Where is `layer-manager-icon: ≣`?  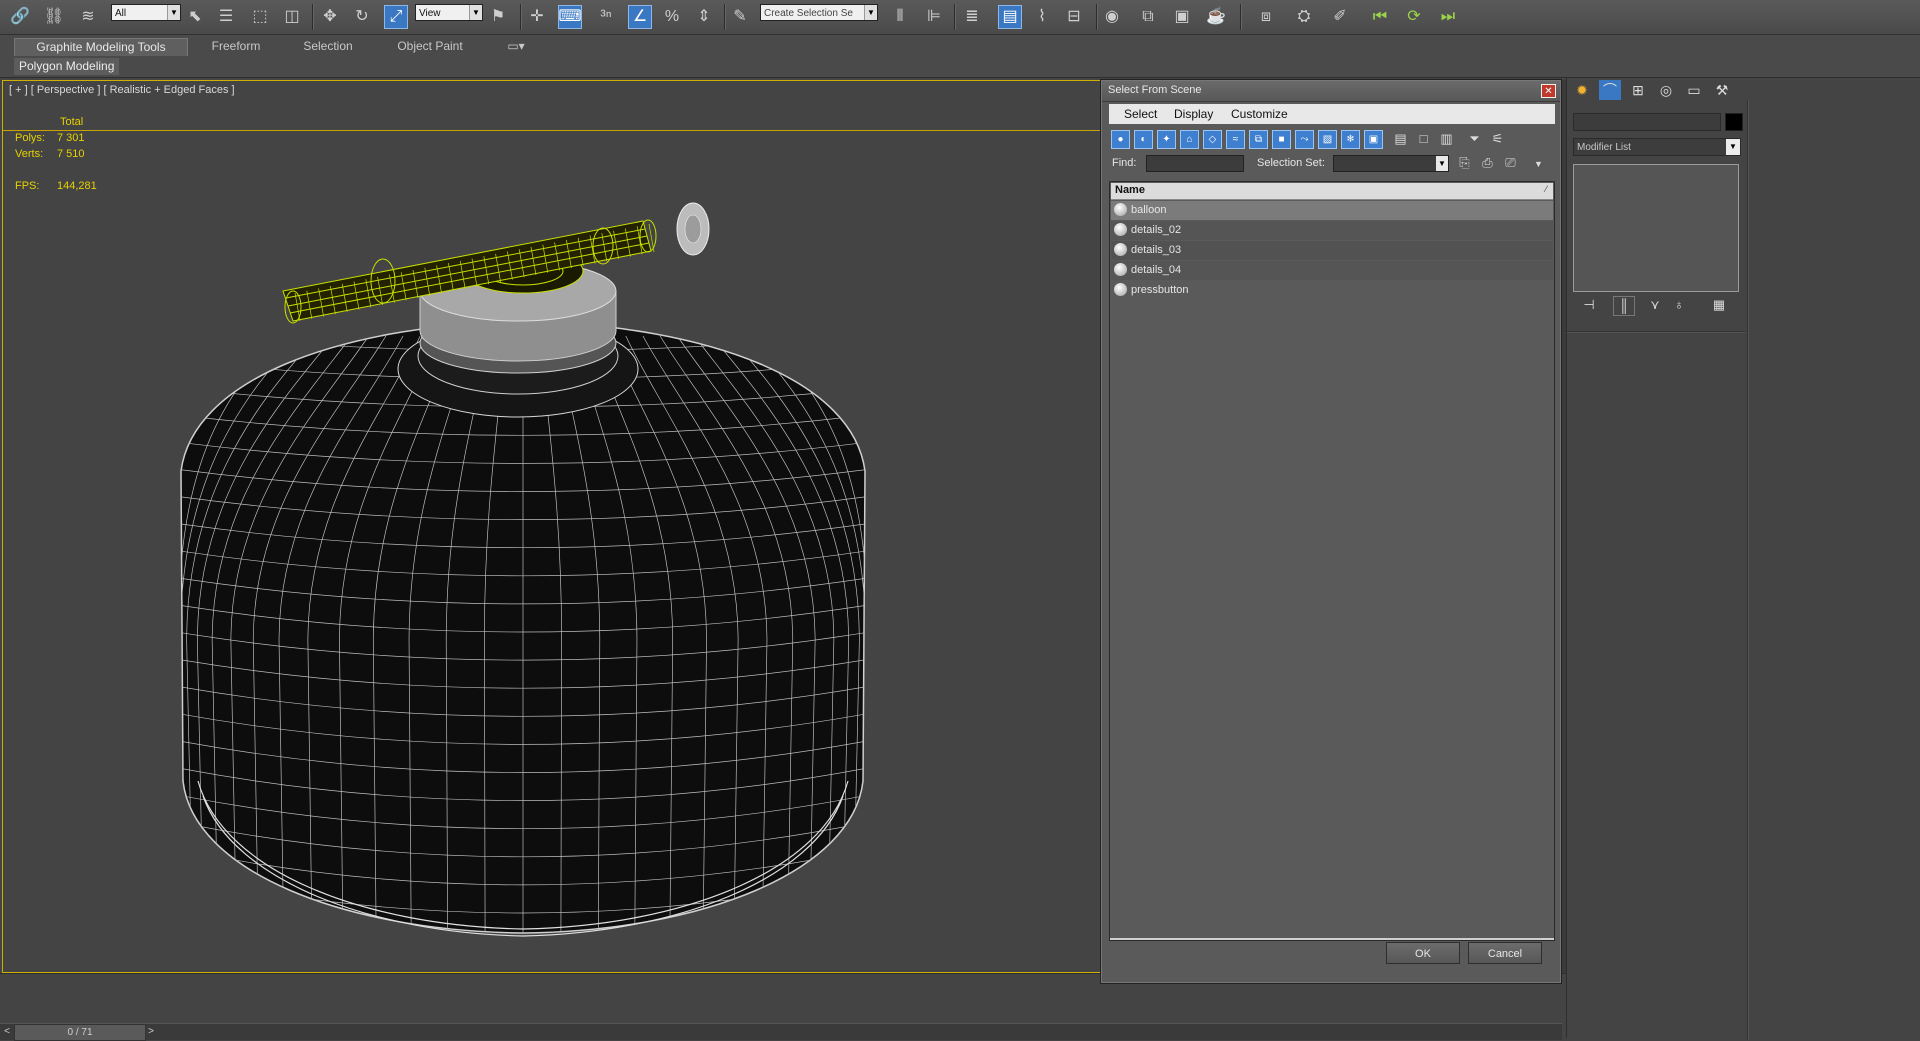 layer-manager-icon: ≣ is located at coordinates (972, 17).